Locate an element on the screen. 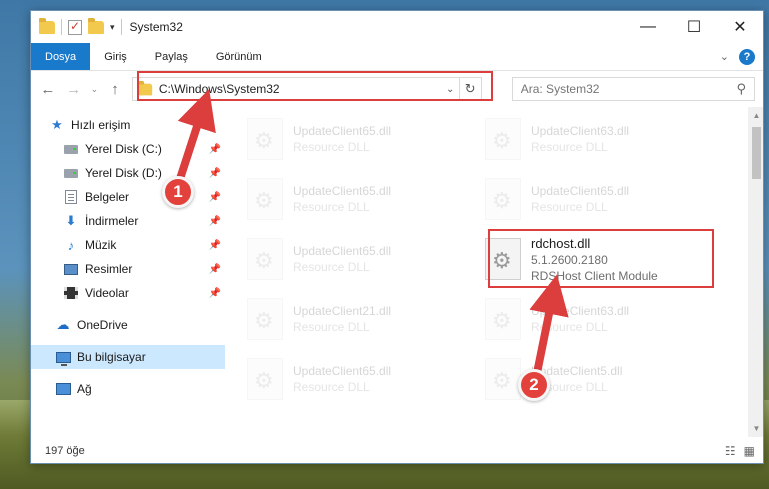  cloud-icon: ☁ is located at coordinates (63, 324).